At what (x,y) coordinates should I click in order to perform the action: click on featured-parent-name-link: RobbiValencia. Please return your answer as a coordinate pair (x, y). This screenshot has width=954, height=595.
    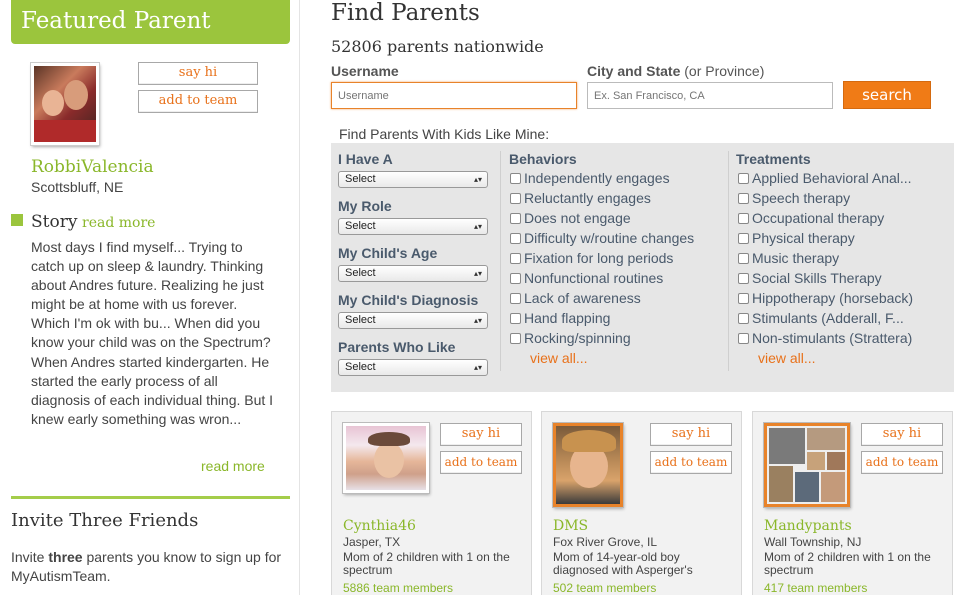
    Looking at the image, I should click on (92, 167).